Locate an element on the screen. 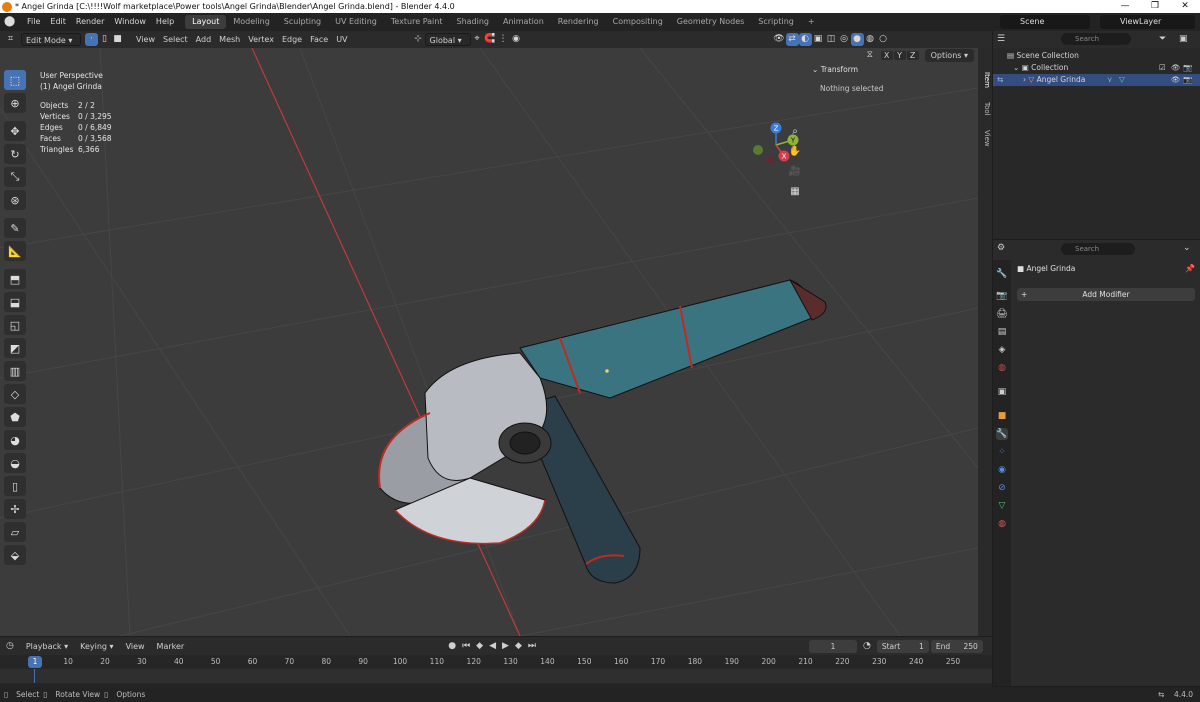 The width and height of the screenshot is (1200, 702). menu-uv: UV is located at coordinates (341, 39).